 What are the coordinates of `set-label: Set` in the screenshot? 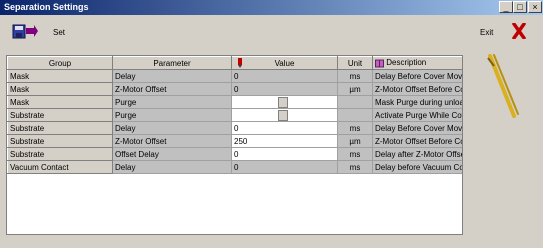 It's located at (59, 32).